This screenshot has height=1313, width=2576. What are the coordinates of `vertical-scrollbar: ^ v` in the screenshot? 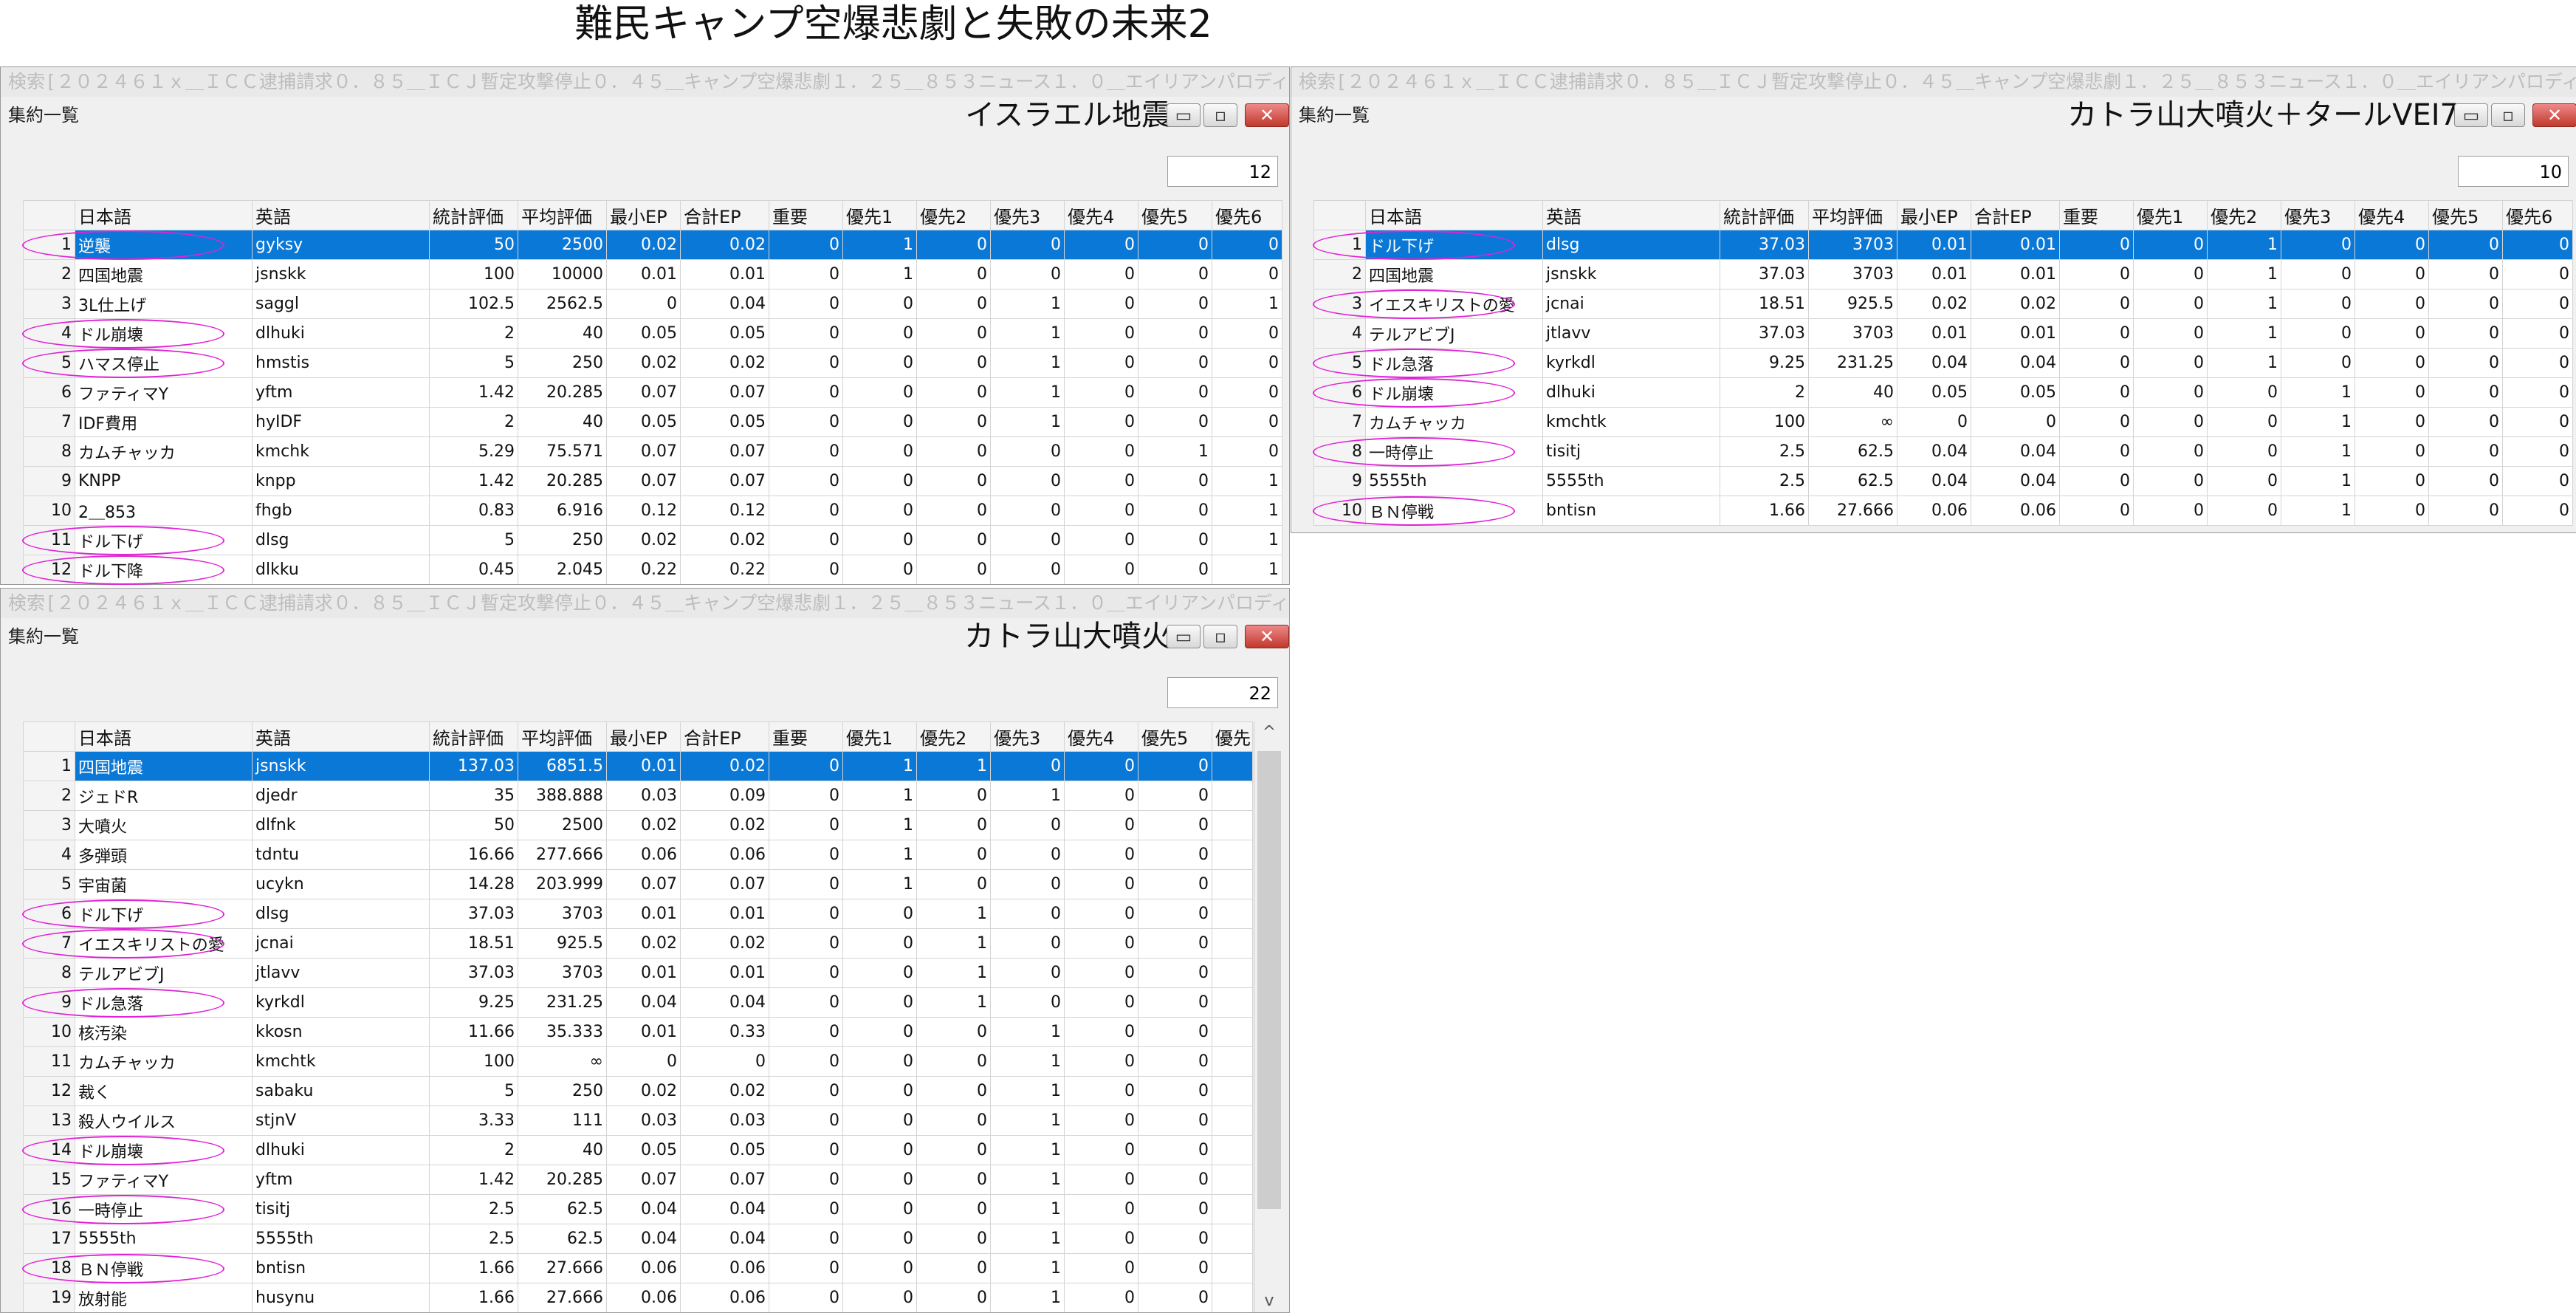 It's located at (1269, 1016).